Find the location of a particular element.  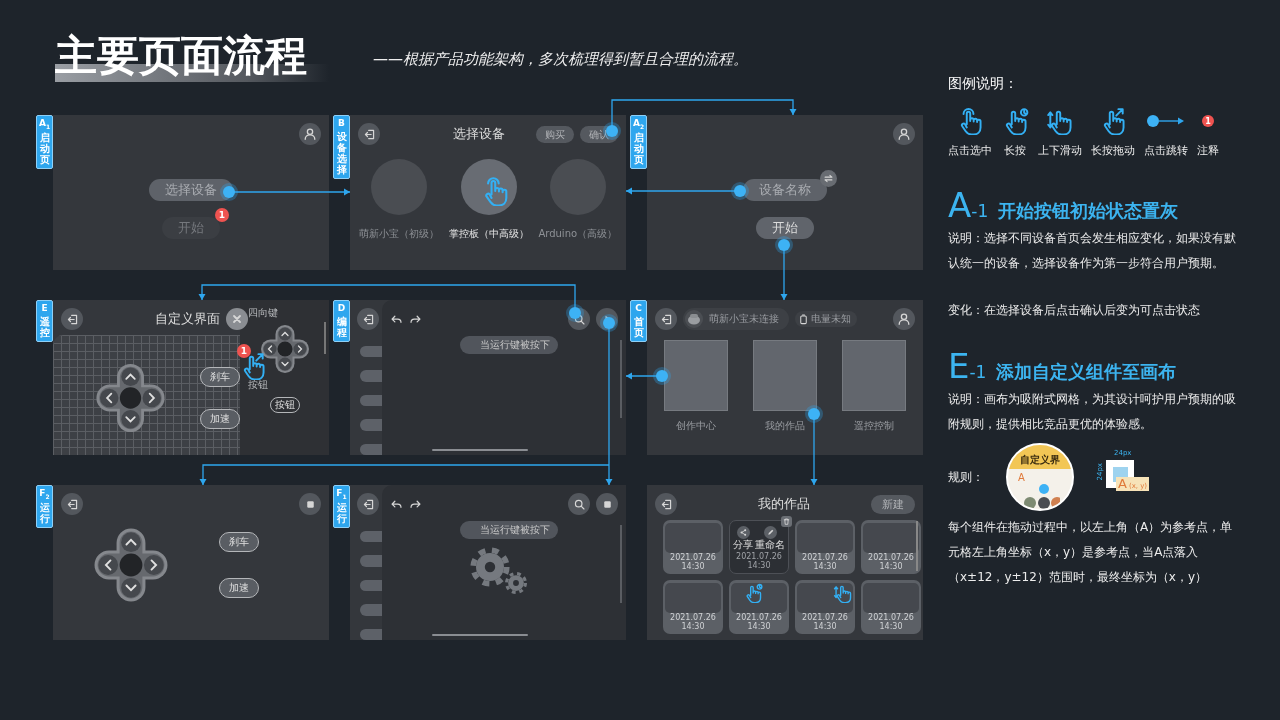

tag-label: 设备选择 is located at coordinates (341, 152).